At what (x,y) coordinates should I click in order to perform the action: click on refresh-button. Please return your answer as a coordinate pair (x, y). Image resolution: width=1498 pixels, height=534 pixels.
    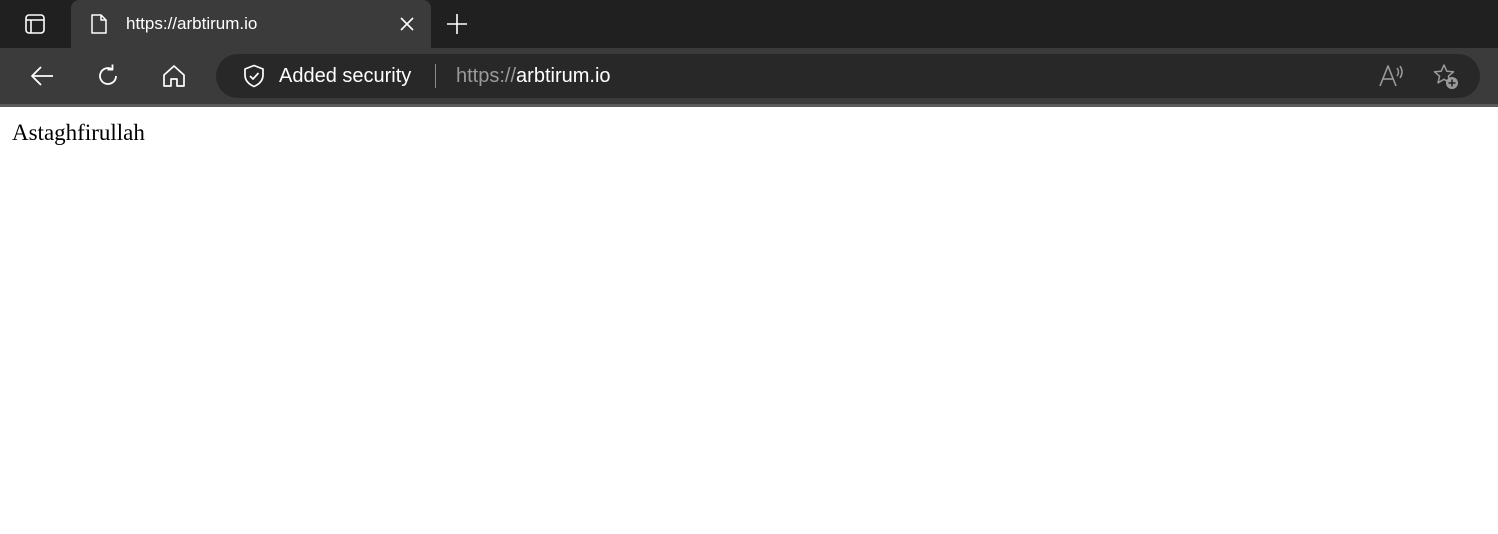
    Looking at the image, I should click on (108, 76).